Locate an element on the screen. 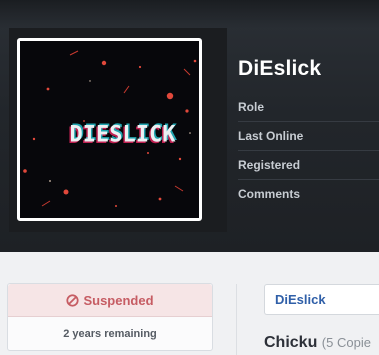  item-title: Chicku is located at coordinates (291, 342).